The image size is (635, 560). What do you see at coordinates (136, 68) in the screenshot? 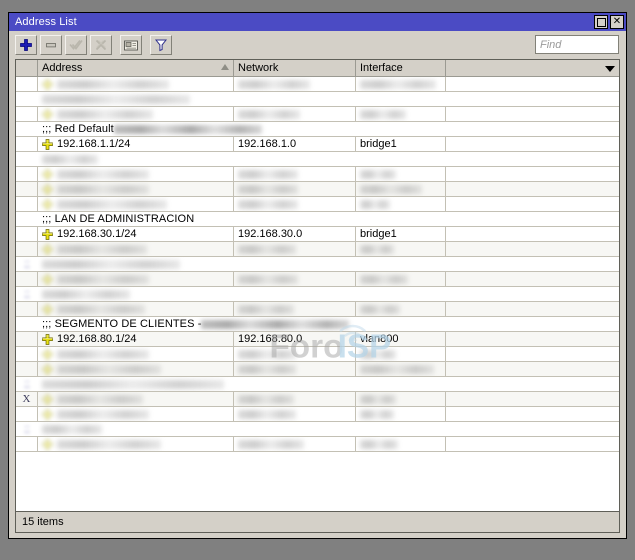
I see `column-header-address: Address` at bounding box center [136, 68].